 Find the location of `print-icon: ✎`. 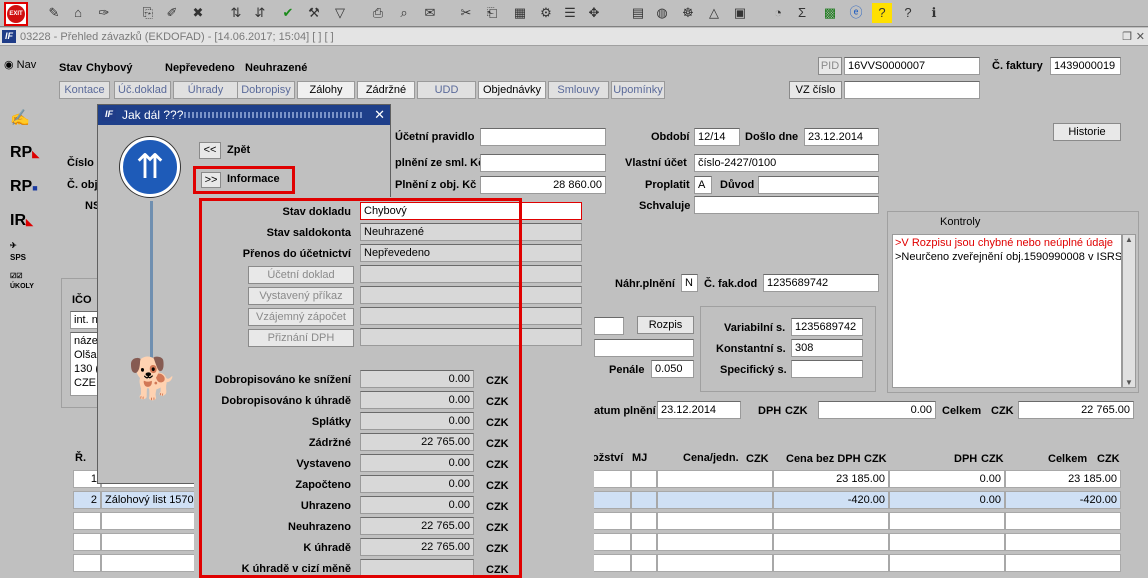

print-icon: ✎ is located at coordinates (54, 13).